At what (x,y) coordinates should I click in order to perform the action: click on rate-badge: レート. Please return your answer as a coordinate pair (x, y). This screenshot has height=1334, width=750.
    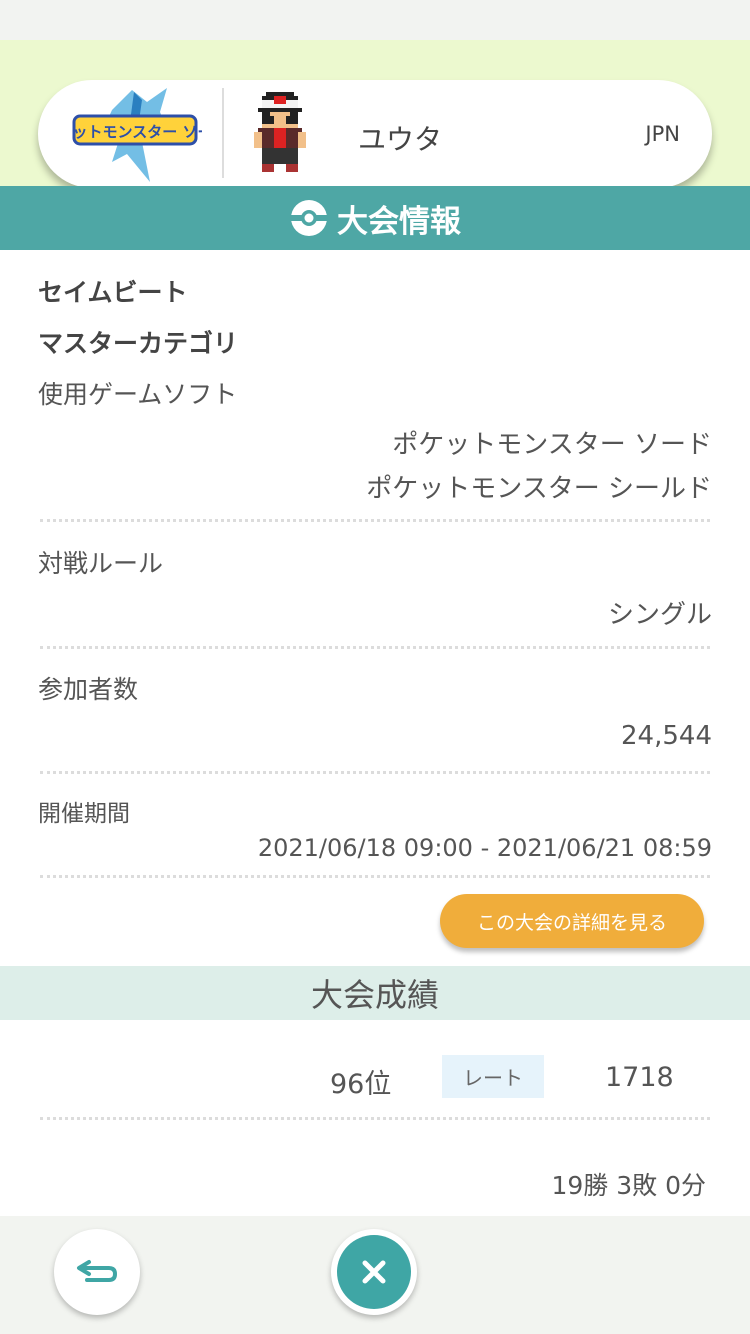
    Looking at the image, I should click on (493, 1076).